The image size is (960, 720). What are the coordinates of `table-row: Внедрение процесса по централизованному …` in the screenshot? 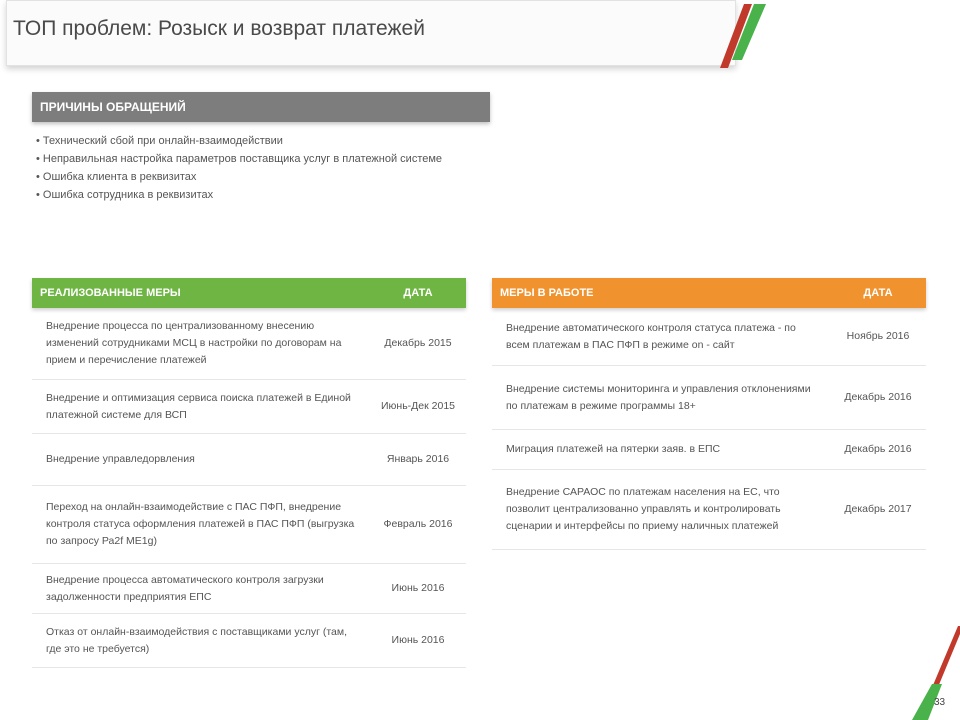 It's located at (249, 344).